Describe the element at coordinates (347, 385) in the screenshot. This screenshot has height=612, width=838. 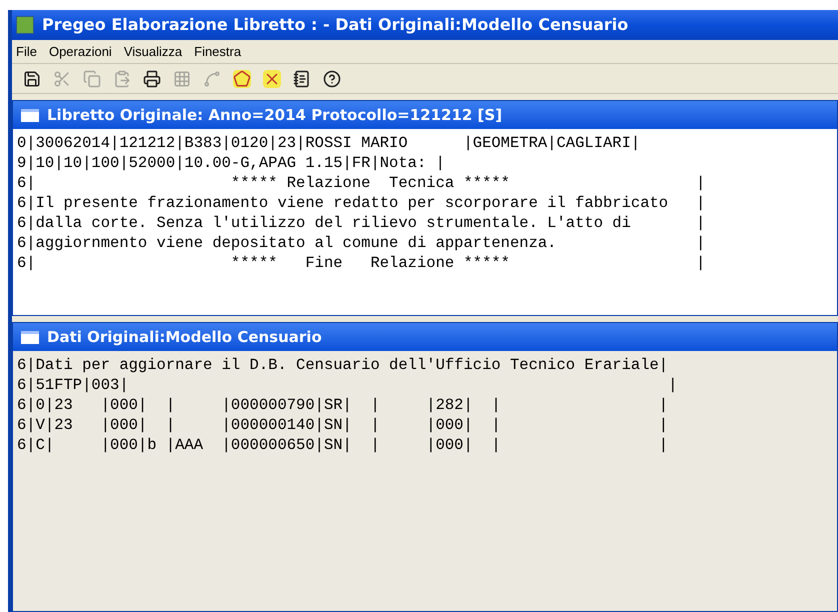
I see `text-line: 6|51FTP|003| |` at that location.